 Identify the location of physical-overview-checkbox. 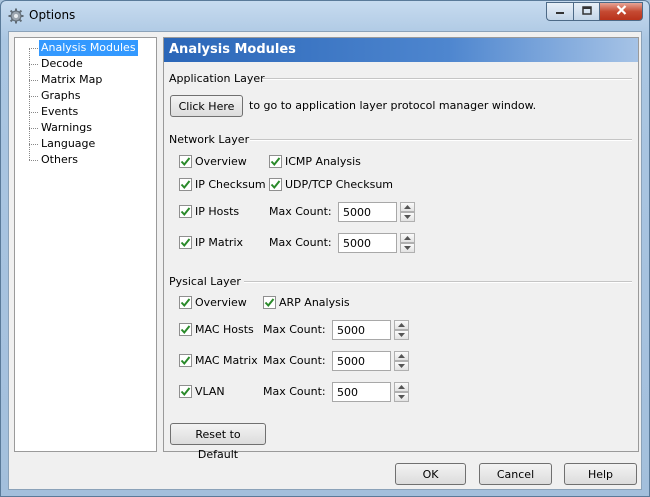
(185, 302).